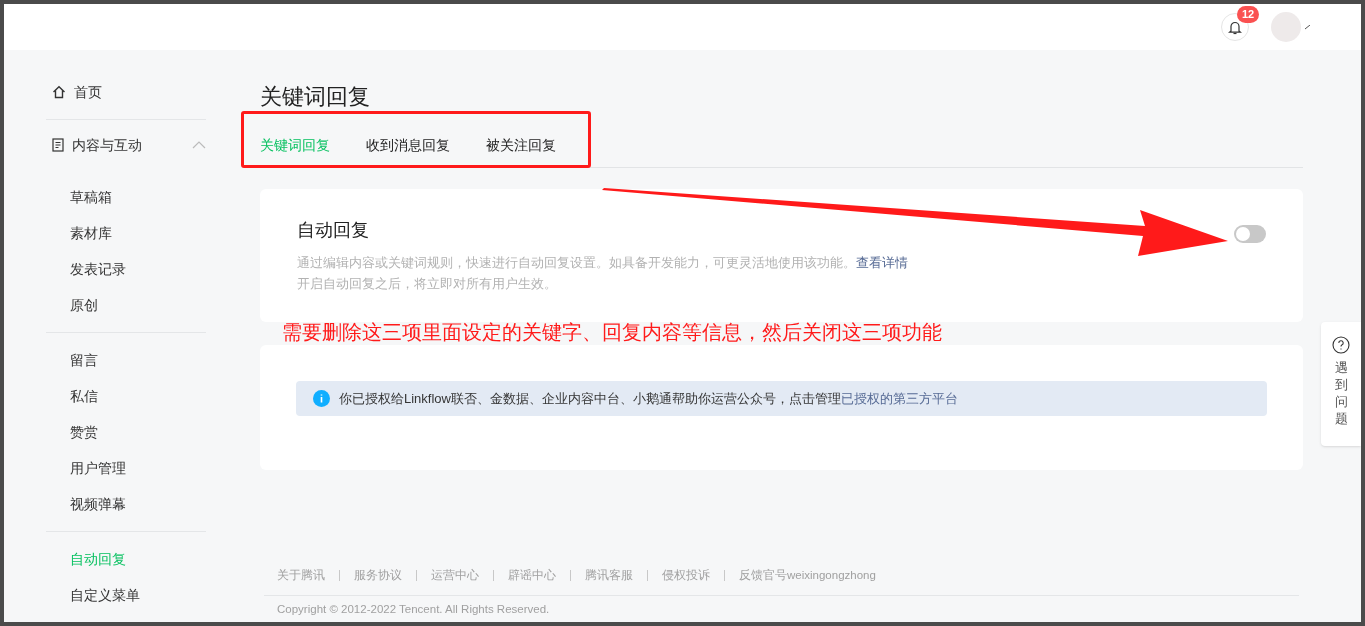  What do you see at coordinates (126, 233) in the screenshot?
I see `sidebar-item: 素材库` at bounding box center [126, 233].